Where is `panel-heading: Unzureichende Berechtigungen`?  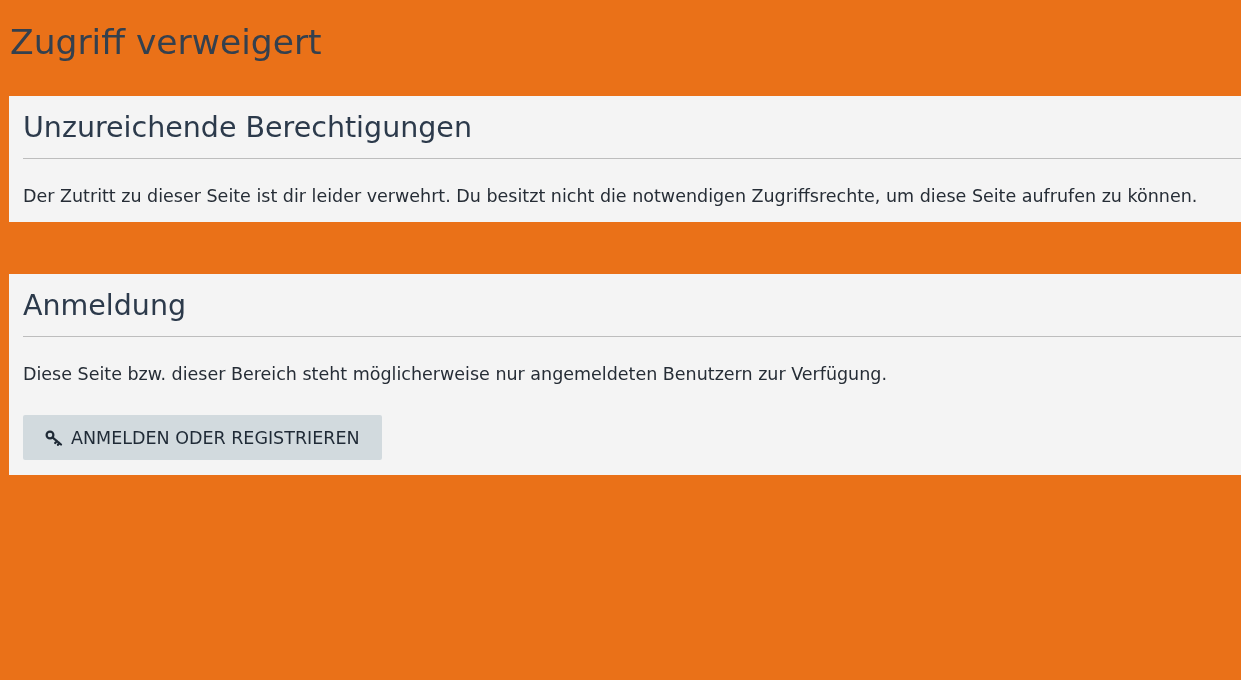 panel-heading: Unzureichende Berechtigungen is located at coordinates (632, 134).